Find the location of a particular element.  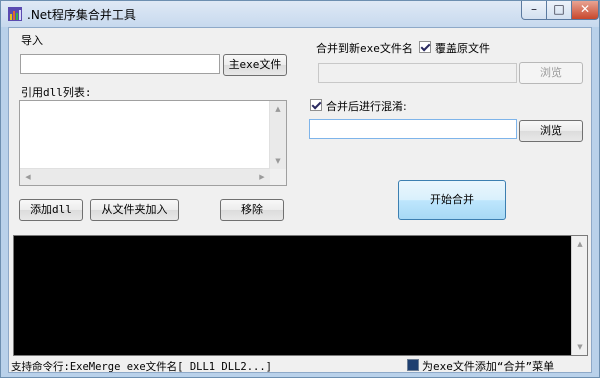

context-menu-label-text: 为exe文件添加“合并”菜单 is located at coordinates (488, 366).